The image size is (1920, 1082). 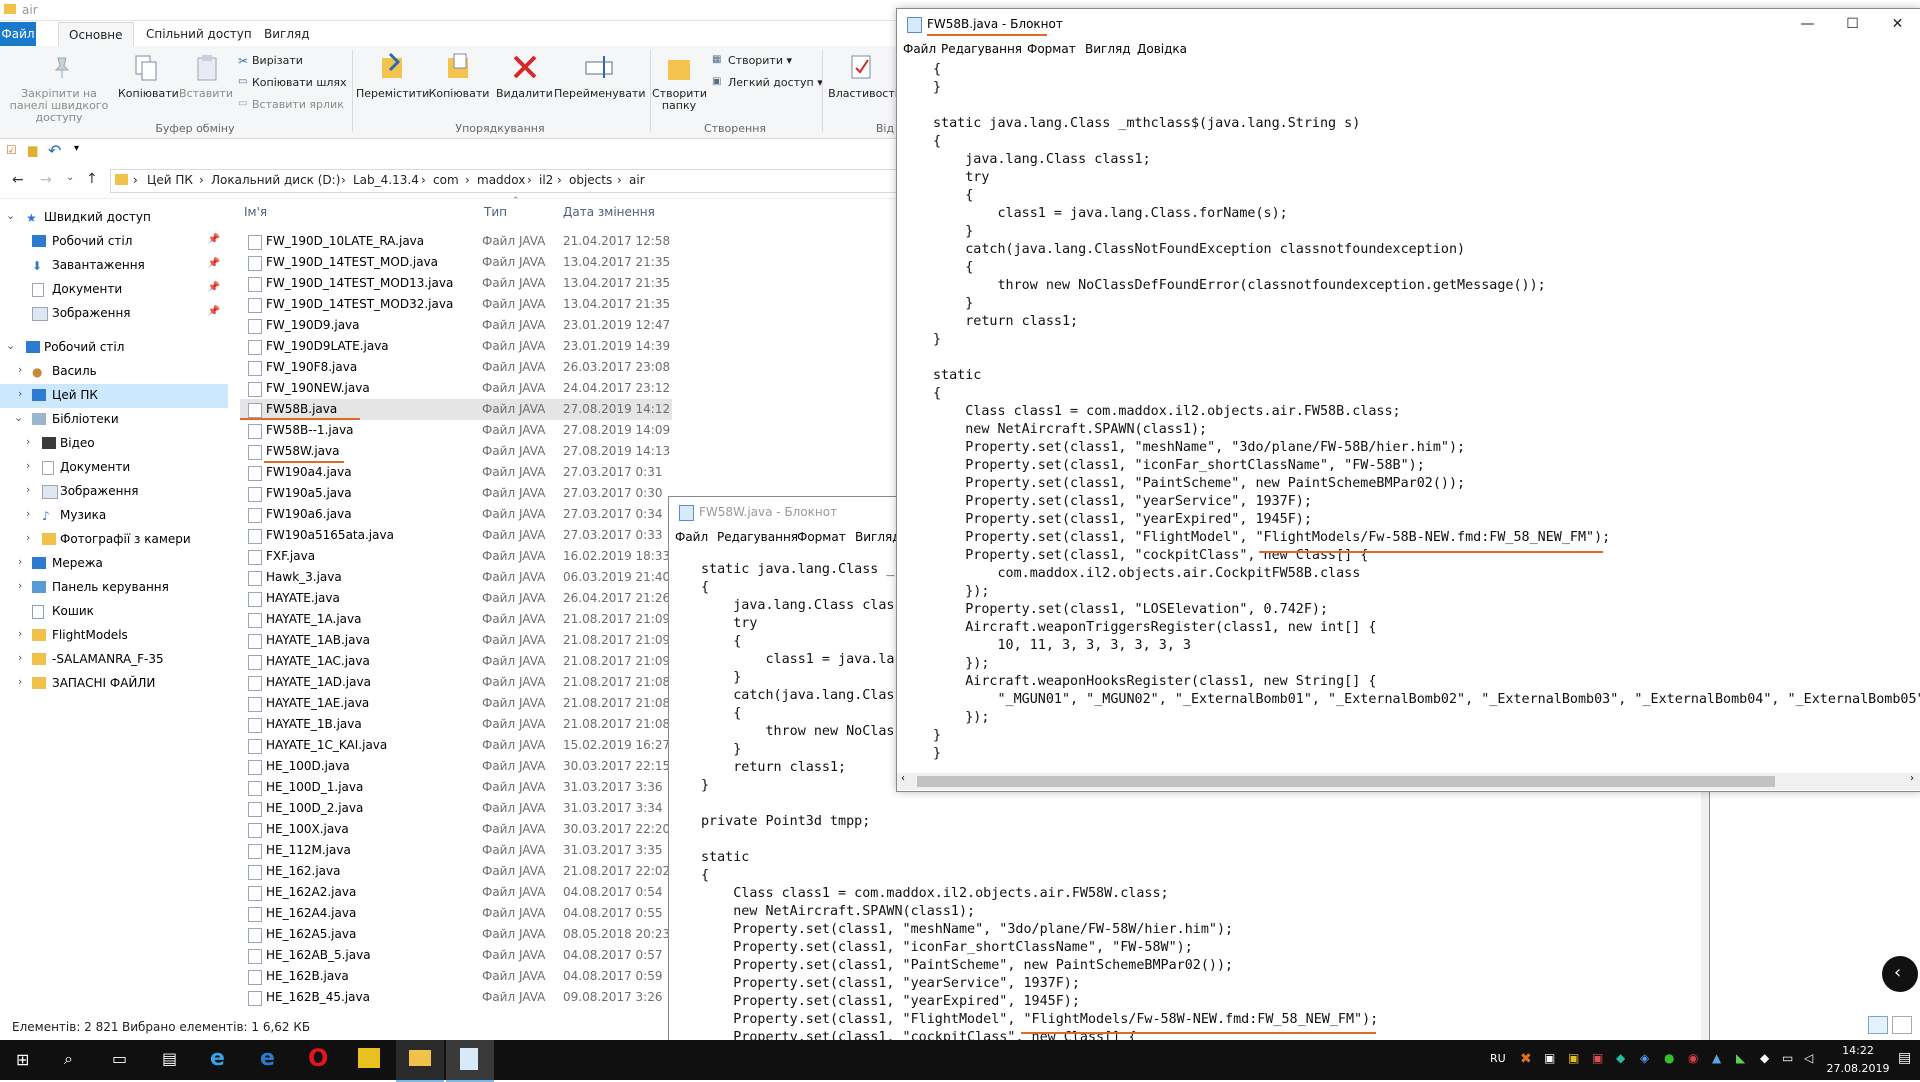 What do you see at coordinates (456, 976) in the screenshot?
I see `file-row: HE_162B.java Файл JAVA 04.08.2017 0:59` at bounding box center [456, 976].